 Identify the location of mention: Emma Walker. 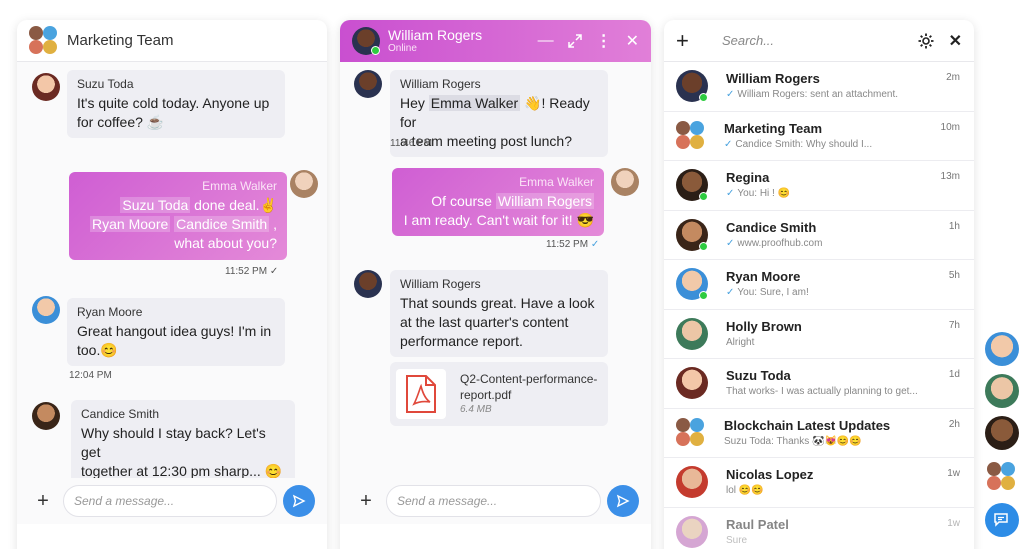
(474, 103).